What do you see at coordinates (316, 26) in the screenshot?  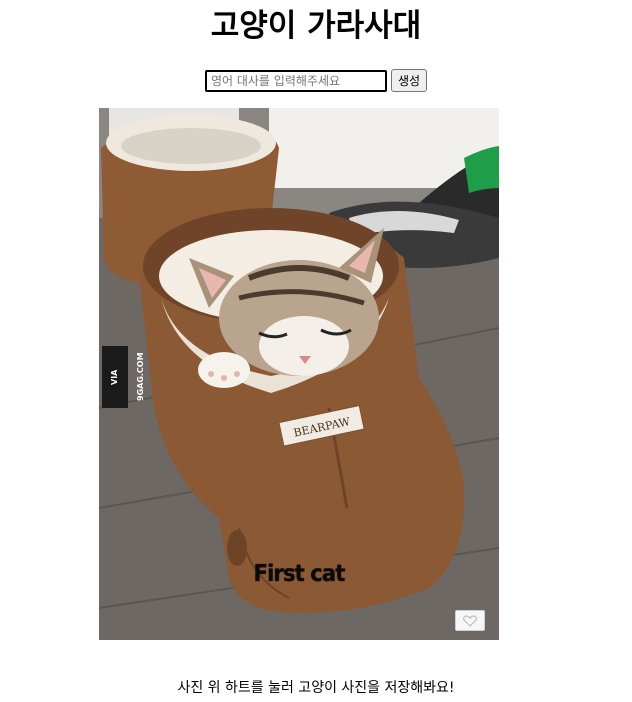 I see `page-title: 고양이 가라사대` at bounding box center [316, 26].